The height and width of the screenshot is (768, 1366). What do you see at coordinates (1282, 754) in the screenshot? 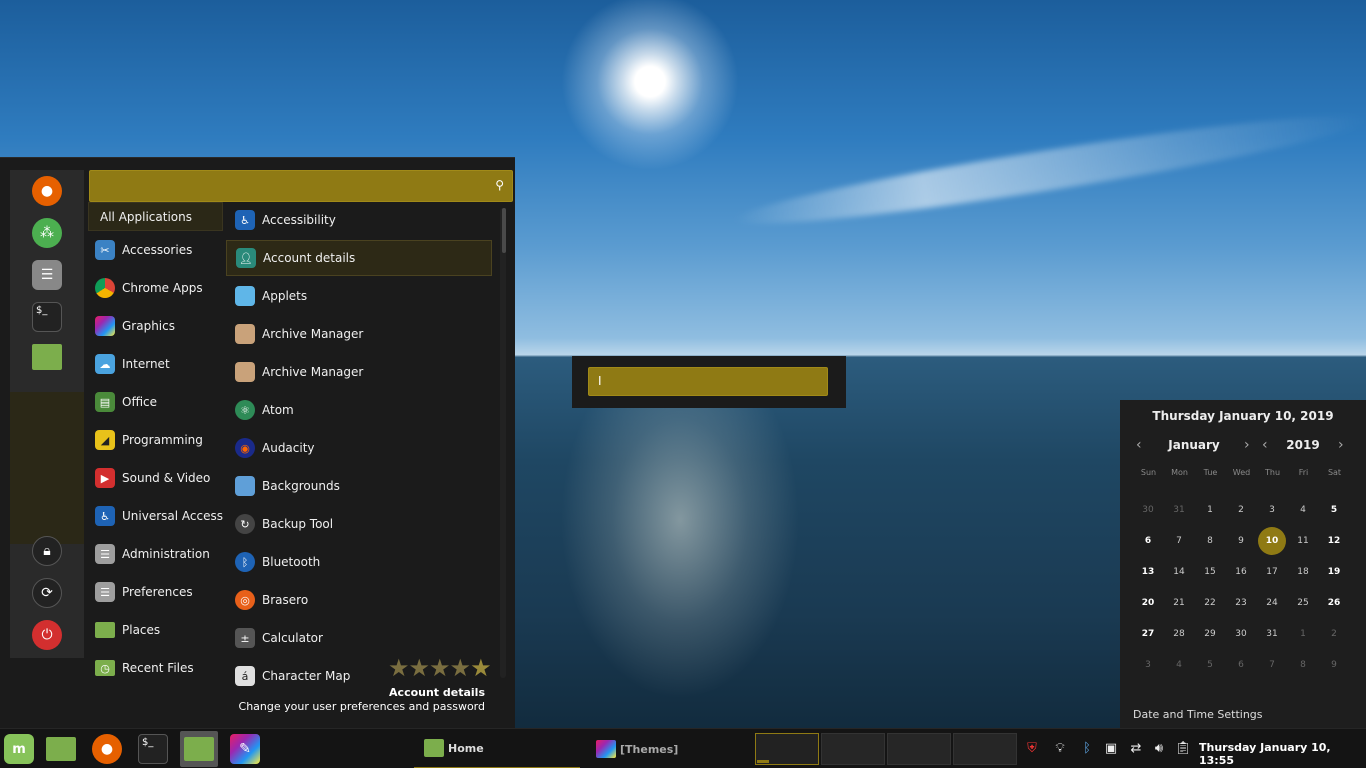
I see `taskbar-clock: Thursday January 10, 13:55` at bounding box center [1282, 754].